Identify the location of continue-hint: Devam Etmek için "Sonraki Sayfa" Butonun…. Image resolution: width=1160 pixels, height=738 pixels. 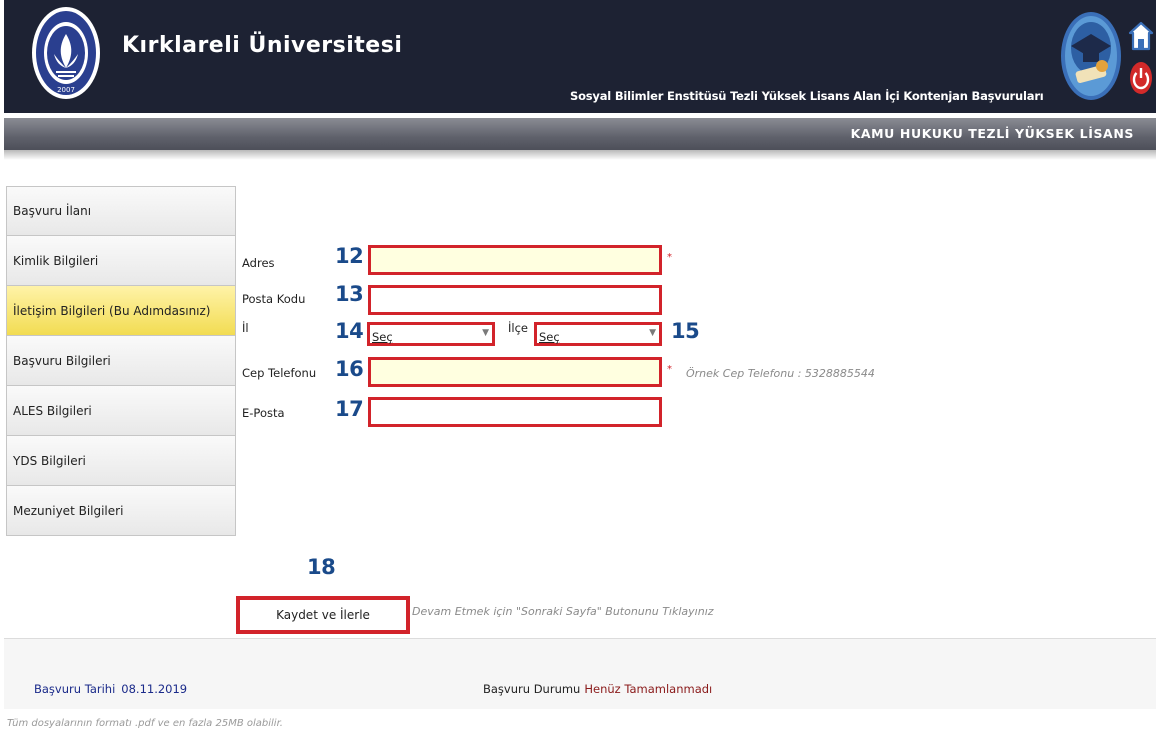
(563, 611).